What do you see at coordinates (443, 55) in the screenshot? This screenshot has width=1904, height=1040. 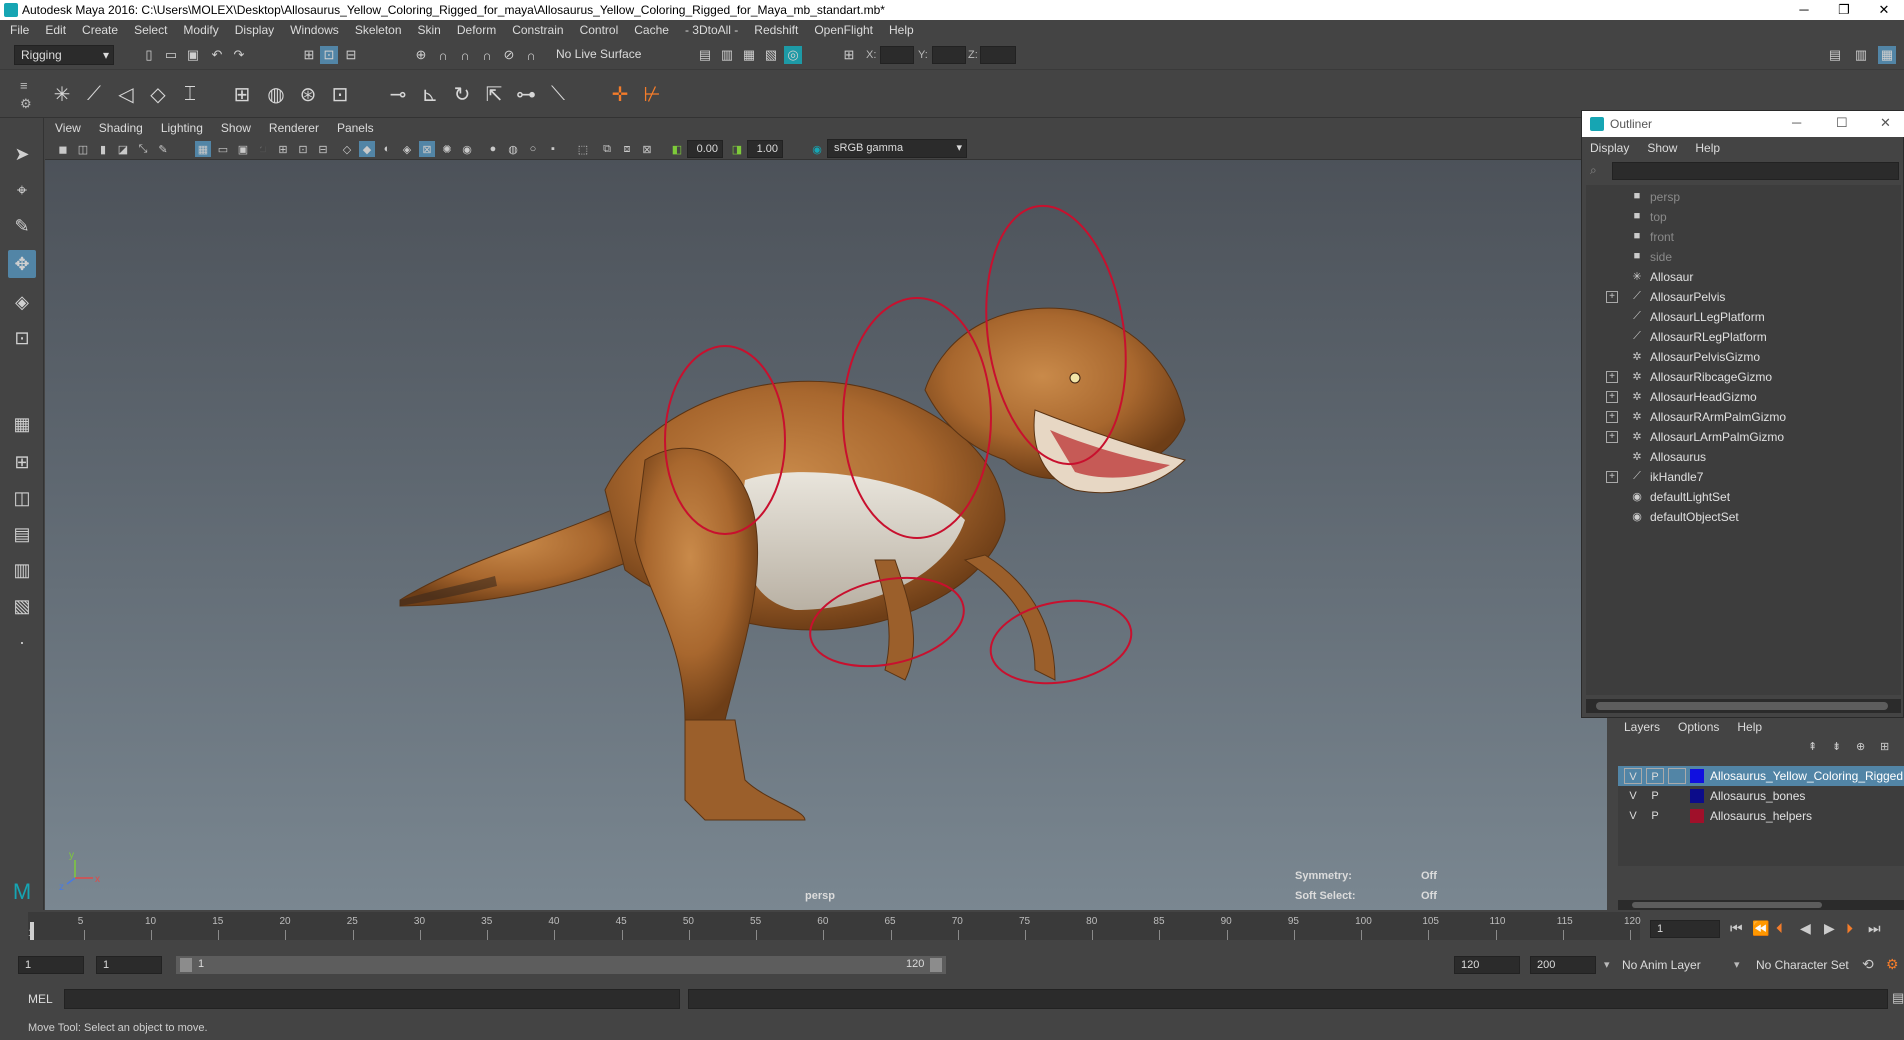 I see `snap-curve-icon: ∩` at bounding box center [443, 55].